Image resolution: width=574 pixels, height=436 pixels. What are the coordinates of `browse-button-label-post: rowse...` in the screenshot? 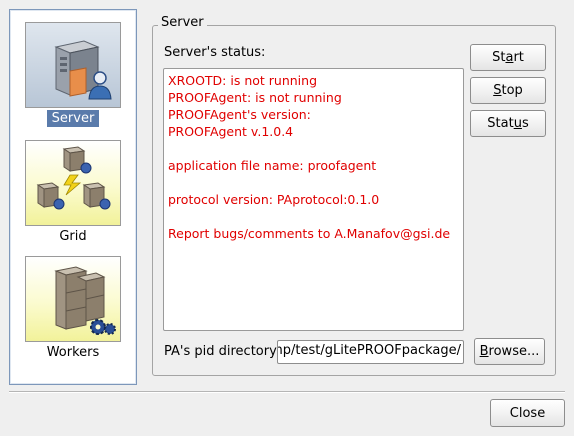 It's located at (514, 351).